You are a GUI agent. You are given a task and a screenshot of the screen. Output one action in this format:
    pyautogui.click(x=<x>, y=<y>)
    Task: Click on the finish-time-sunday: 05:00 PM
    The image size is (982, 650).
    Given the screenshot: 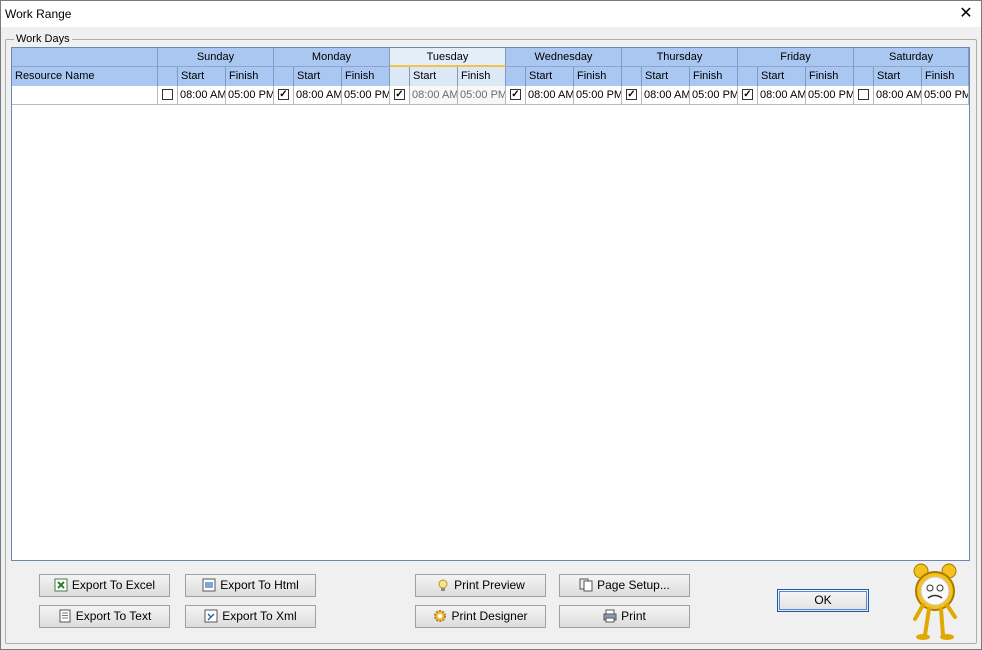 What is the action you would take?
    pyautogui.click(x=250, y=95)
    